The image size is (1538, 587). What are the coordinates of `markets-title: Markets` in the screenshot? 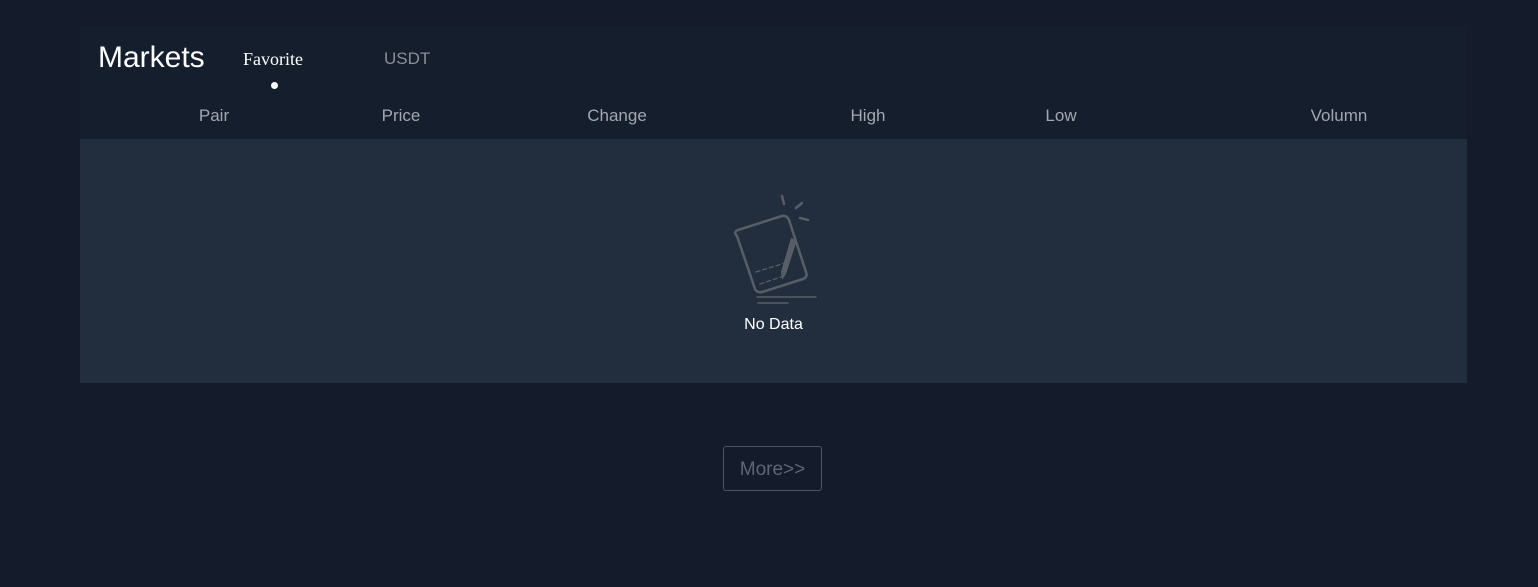 It's located at (151, 57).